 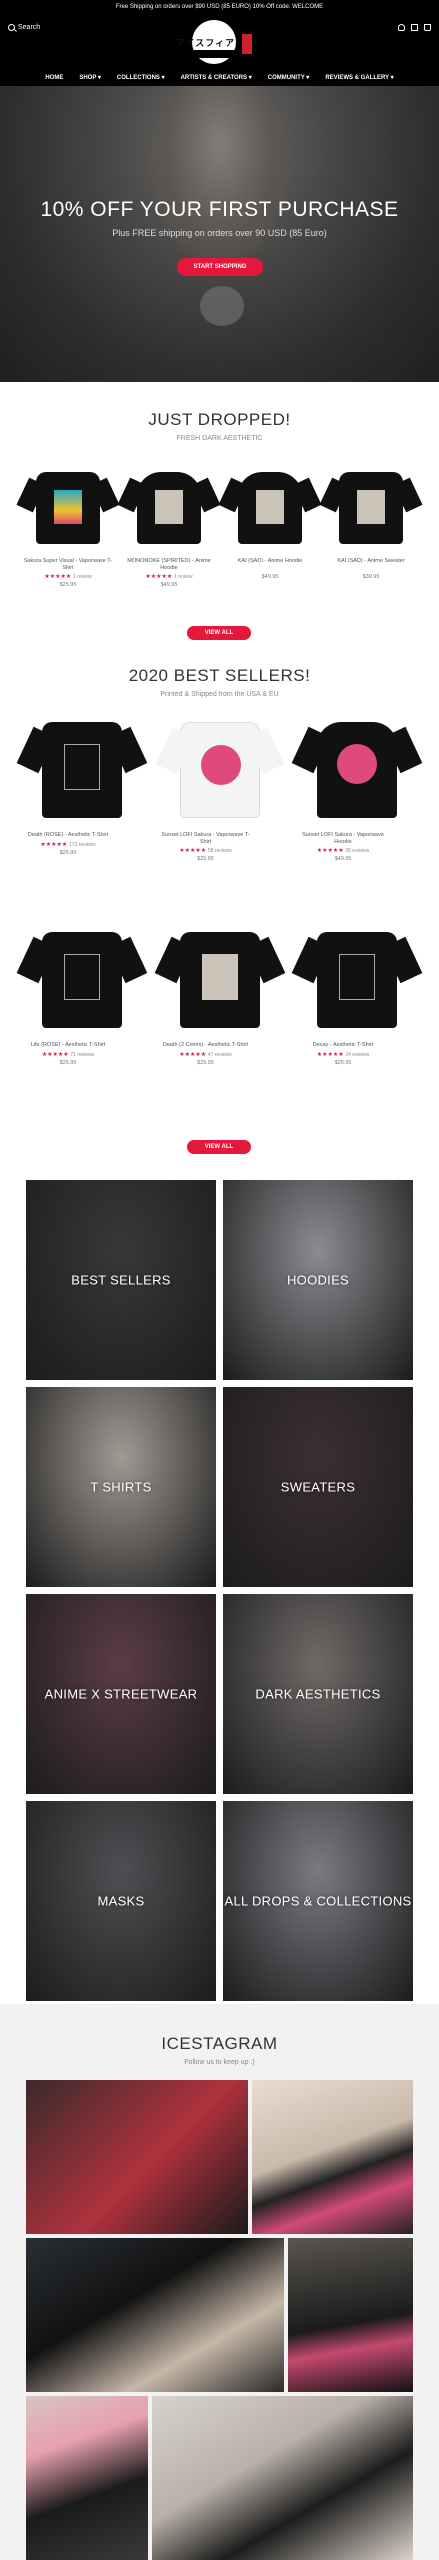 I want to click on start-shopping-button: START SHOPPING, so click(x=220, y=267).